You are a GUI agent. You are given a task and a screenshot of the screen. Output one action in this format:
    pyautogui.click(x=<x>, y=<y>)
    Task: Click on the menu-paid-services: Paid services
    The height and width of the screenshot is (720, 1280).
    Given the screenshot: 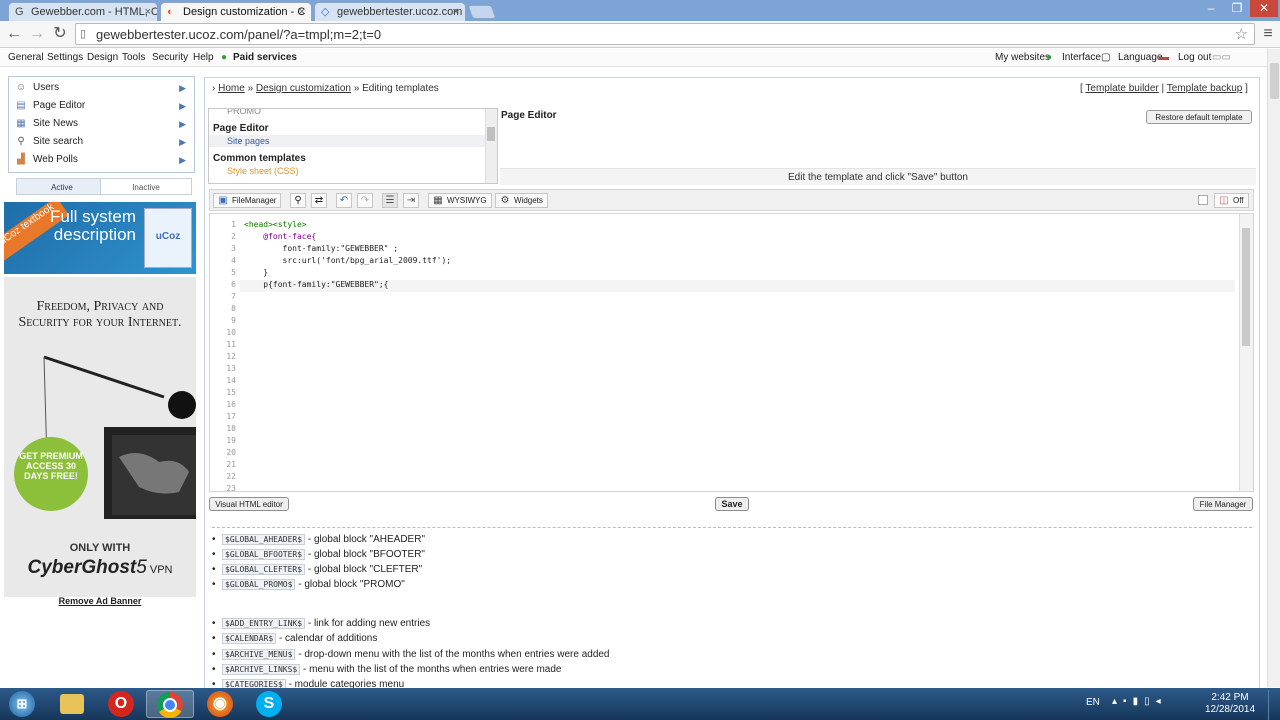 What is the action you would take?
    pyautogui.click(x=265, y=57)
    